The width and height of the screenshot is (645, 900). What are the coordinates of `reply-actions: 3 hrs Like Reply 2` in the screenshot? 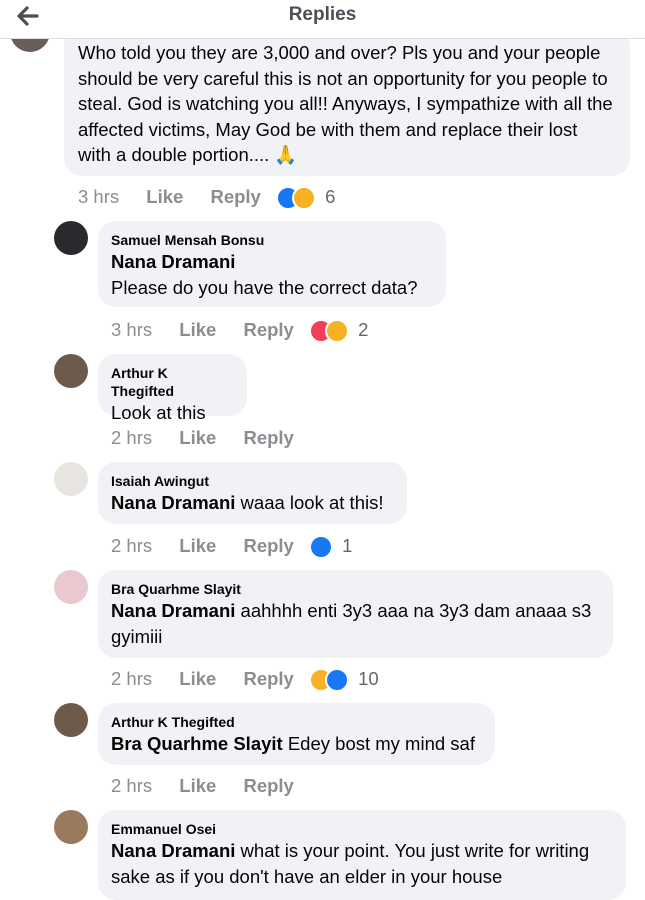 It's located at (240, 330).